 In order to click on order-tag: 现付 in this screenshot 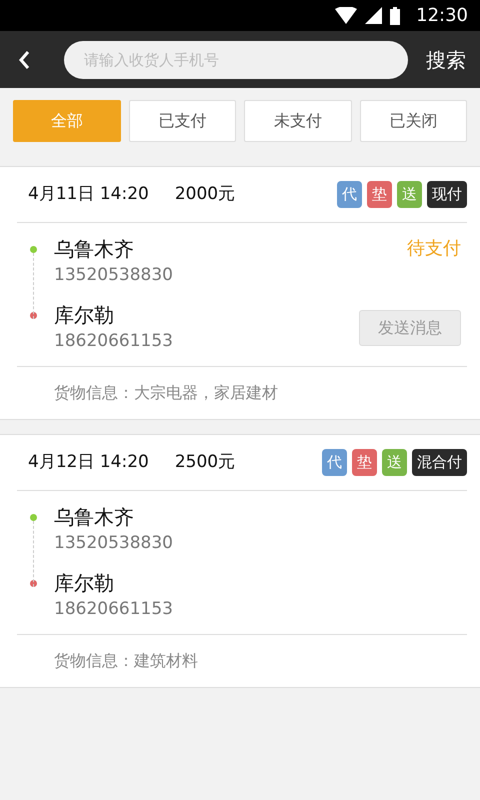, I will do `click(447, 194)`.